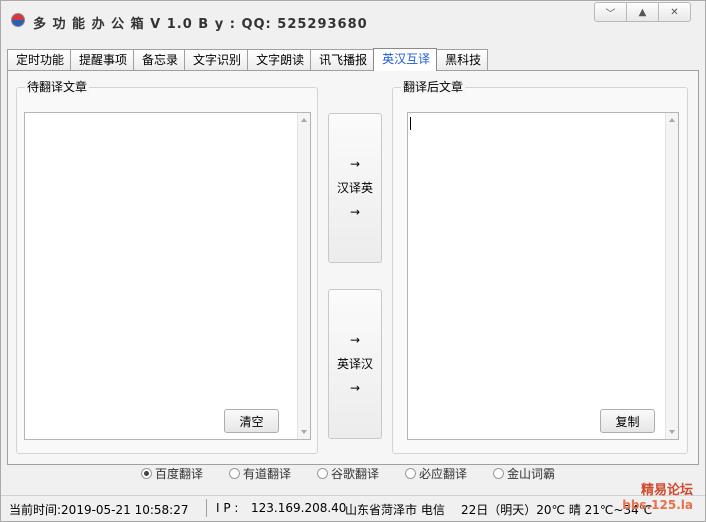  I want to click on source-group-title: 待翻译文章, so click(57, 87).